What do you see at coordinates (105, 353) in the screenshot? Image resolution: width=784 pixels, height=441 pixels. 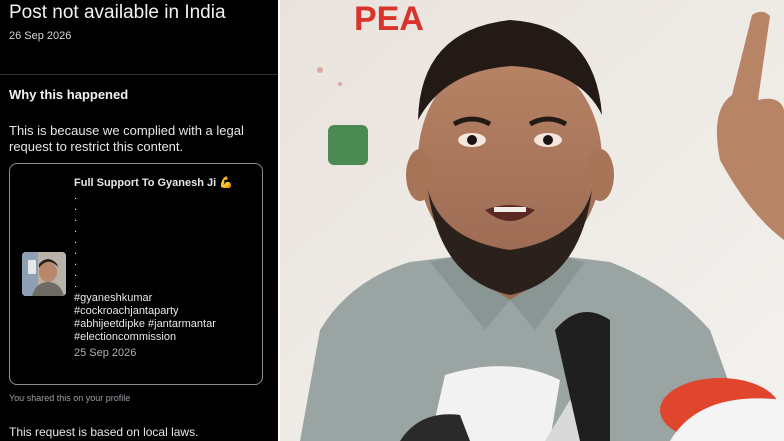 I see `post-date: 25 Sep 2026` at bounding box center [105, 353].